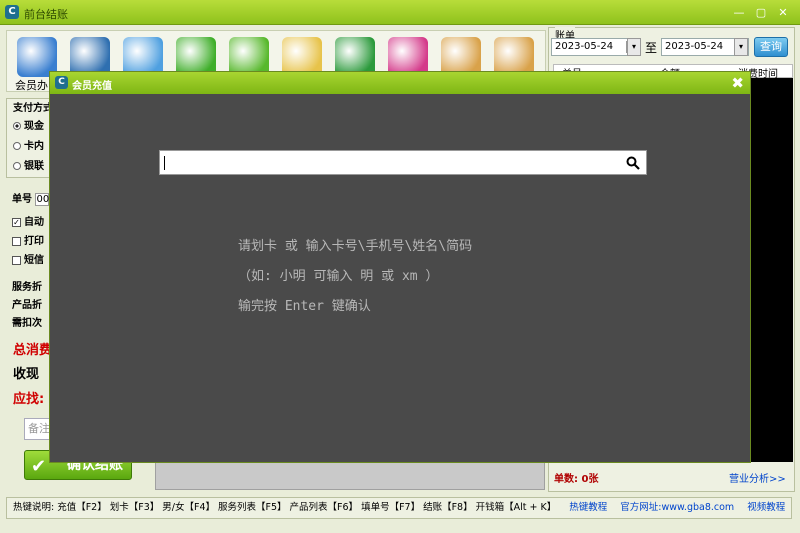  What do you see at coordinates (34, 146) in the screenshot?
I see `payment-option-label: 卡内` at bounding box center [34, 146].